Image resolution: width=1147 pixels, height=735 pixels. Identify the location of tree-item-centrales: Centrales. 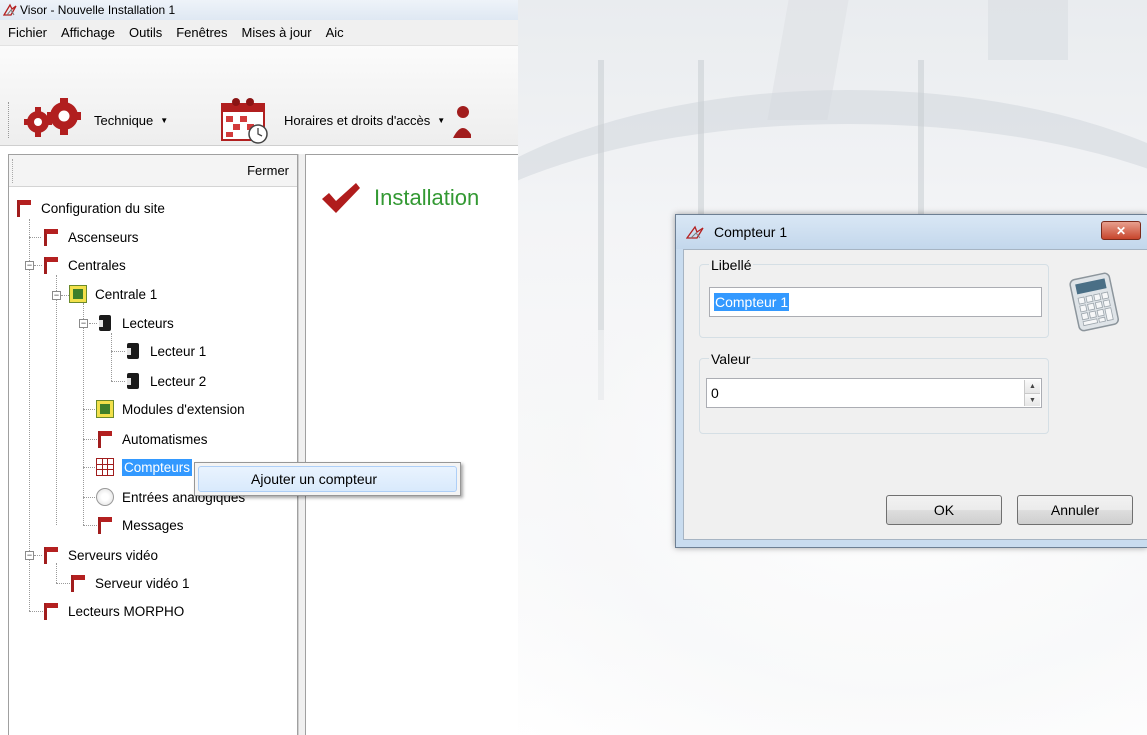
(84, 265).